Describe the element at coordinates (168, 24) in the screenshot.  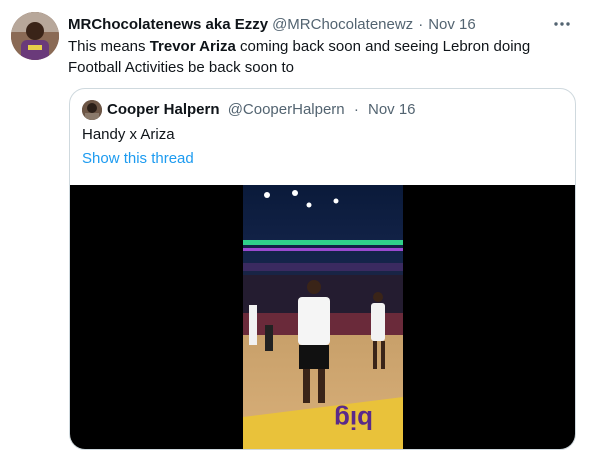
I see `author-name: MRChocolatenews aka Ezzy` at that location.